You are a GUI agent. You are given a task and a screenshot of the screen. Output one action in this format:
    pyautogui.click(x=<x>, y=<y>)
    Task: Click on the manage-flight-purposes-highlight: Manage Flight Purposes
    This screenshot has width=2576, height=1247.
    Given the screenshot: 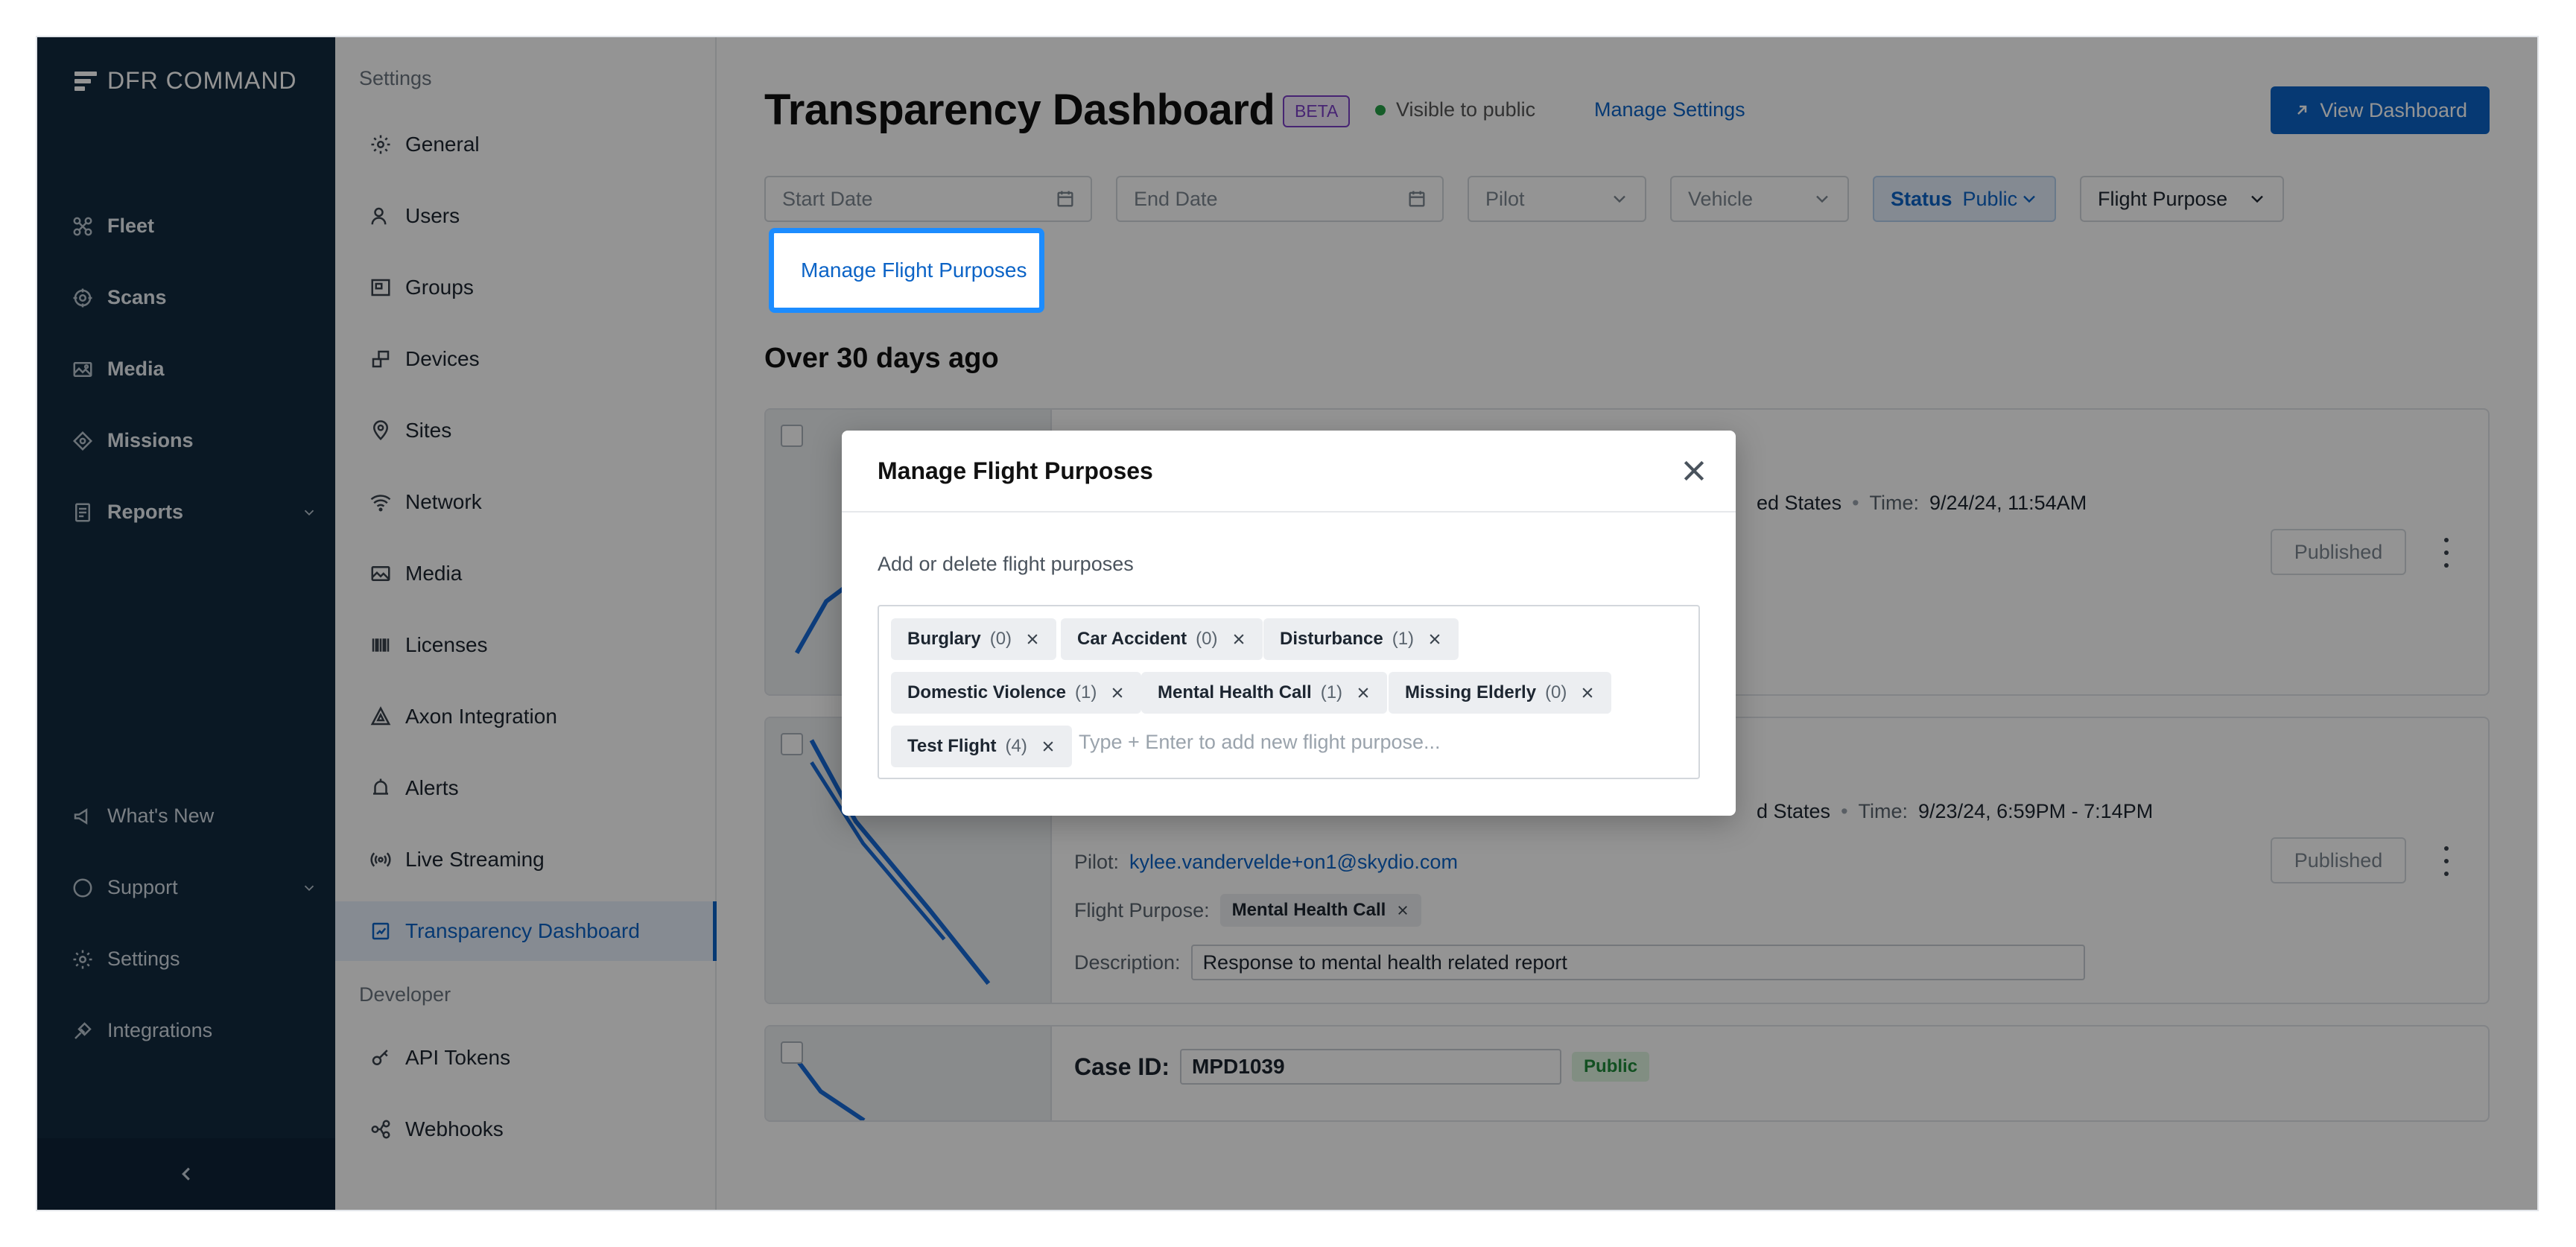 What is the action you would take?
    pyautogui.click(x=907, y=270)
    